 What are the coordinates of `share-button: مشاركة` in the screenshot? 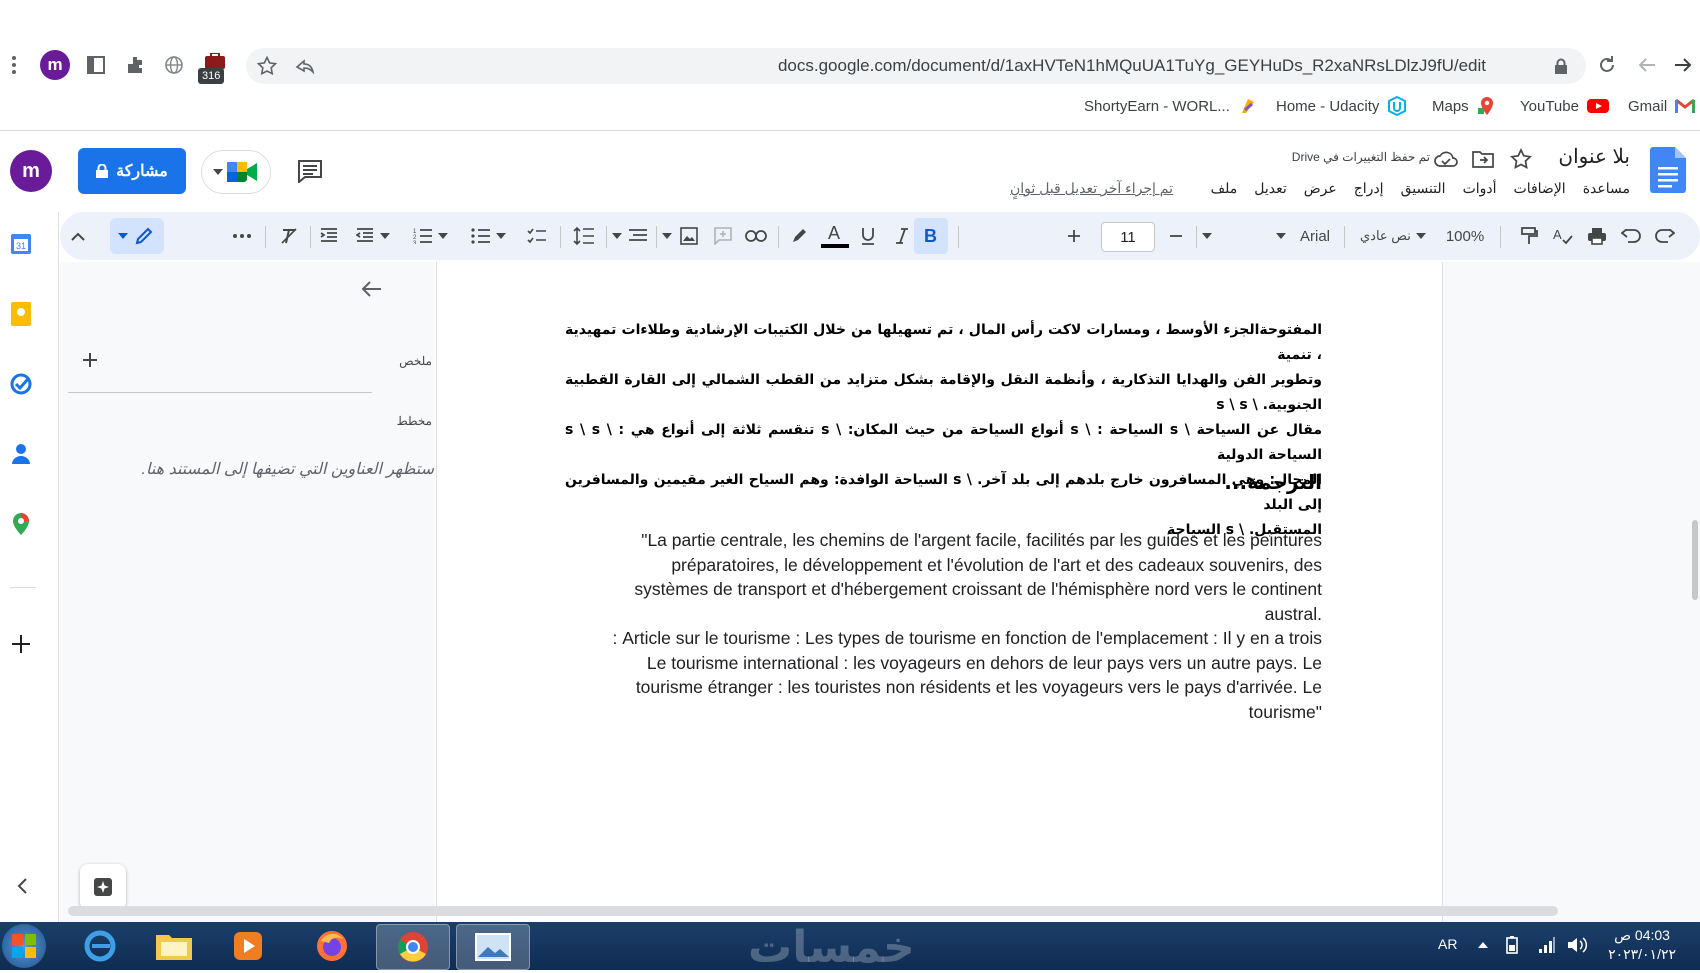 It's located at (132, 171).